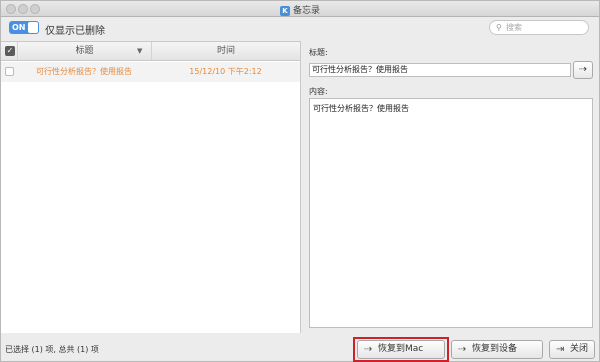 The width and height of the screenshot is (600, 362). Describe the element at coordinates (225, 51) in the screenshot. I see `column-header-time: 时间` at that location.